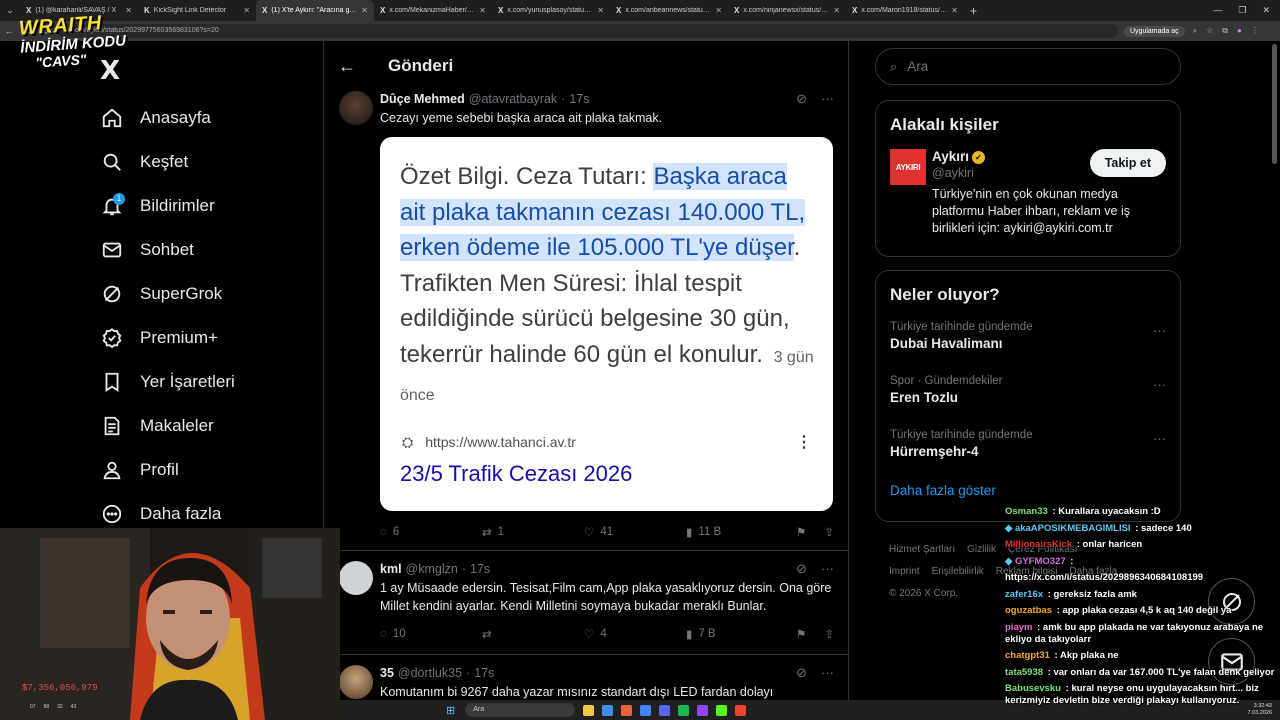 The width and height of the screenshot is (1280, 720). Describe the element at coordinates (500, 442) in the screenshot. I see `card-source-url: https://www.tahanci.av.tr` at that location.